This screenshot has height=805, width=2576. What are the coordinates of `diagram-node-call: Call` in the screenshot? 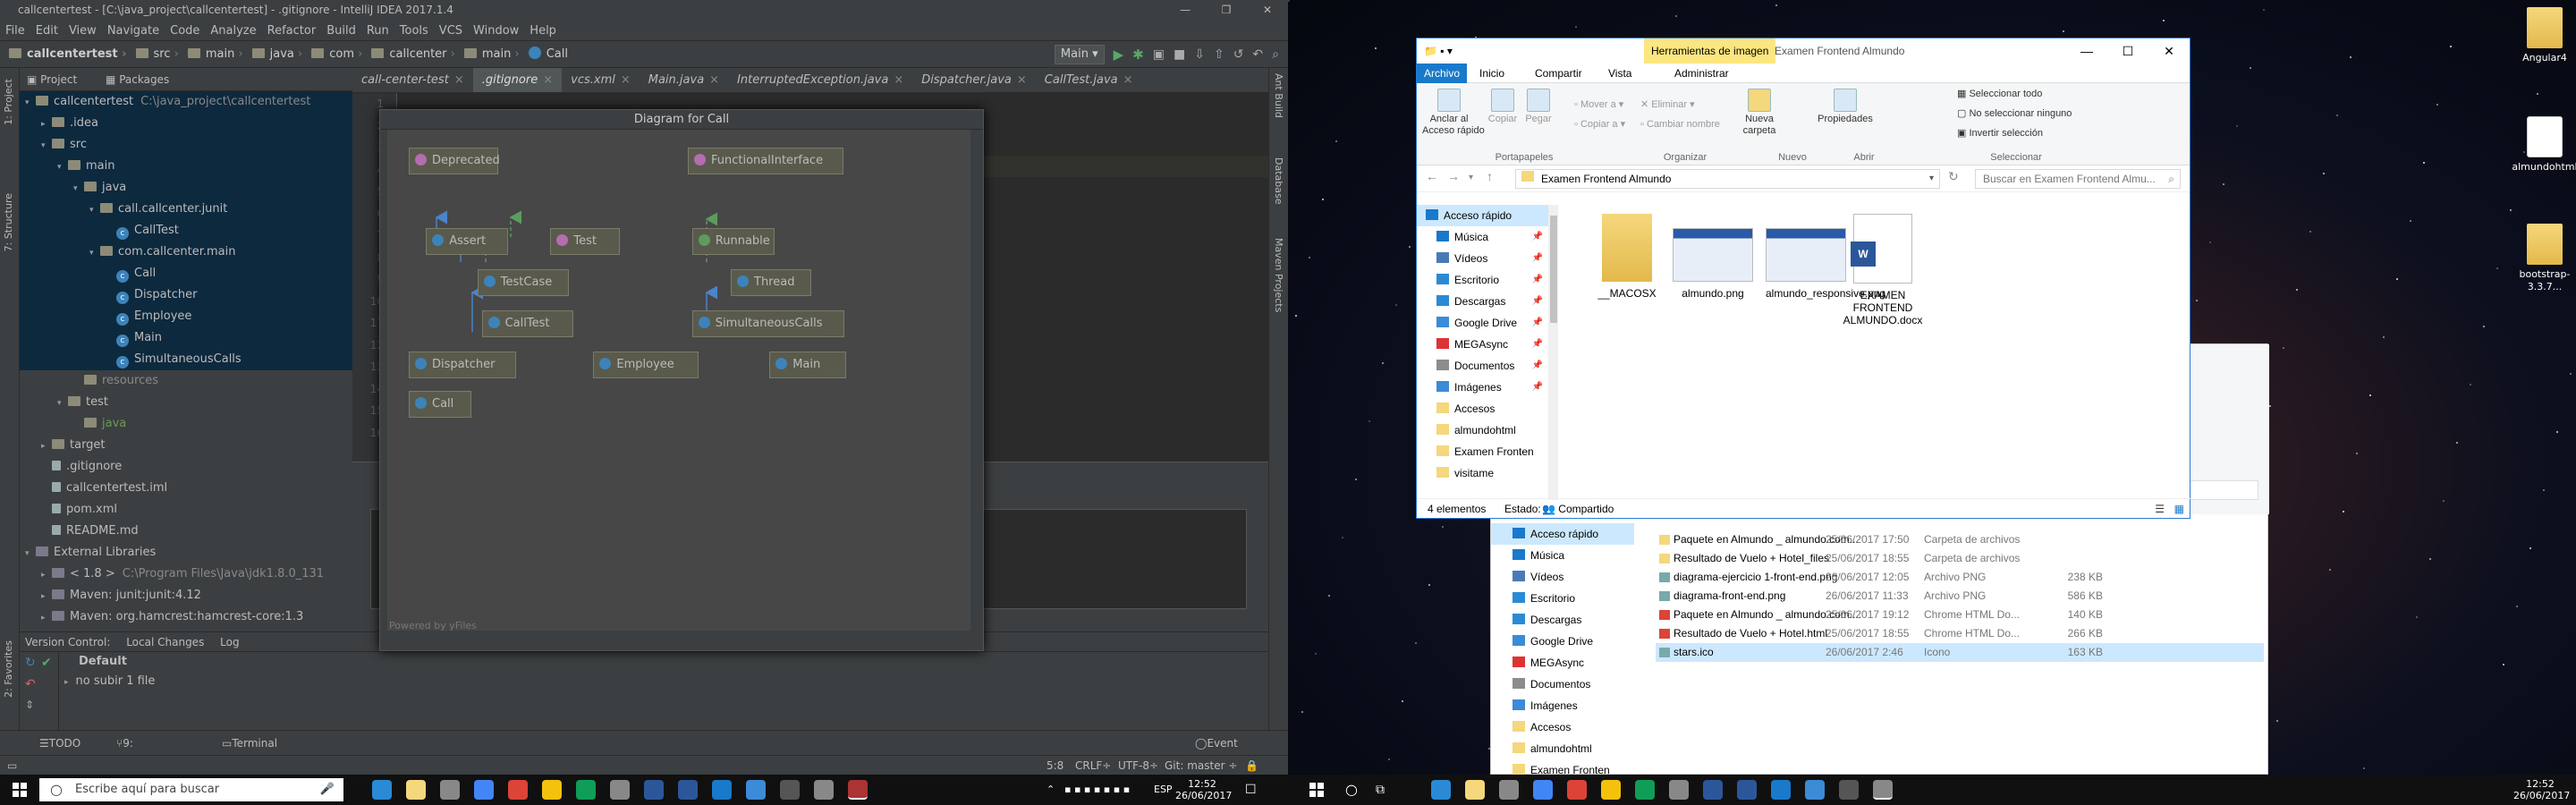 It's located at (440, 404).